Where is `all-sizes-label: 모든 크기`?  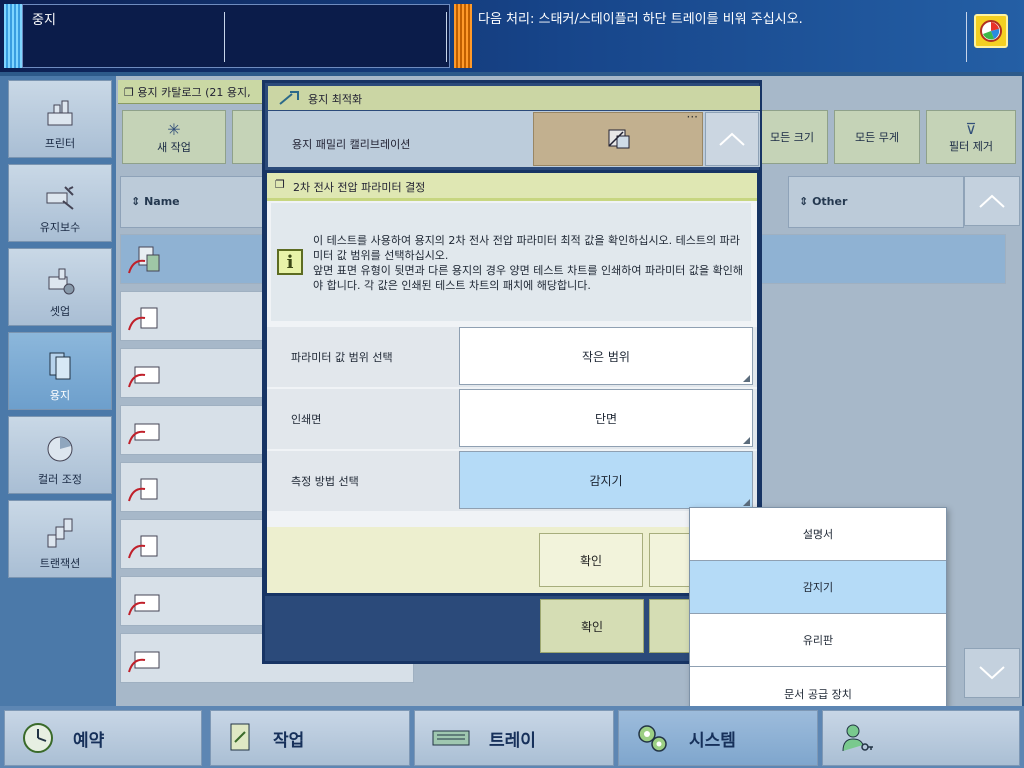 all-sizes-label: 모든 크기 is located at coordinates (792, 137).